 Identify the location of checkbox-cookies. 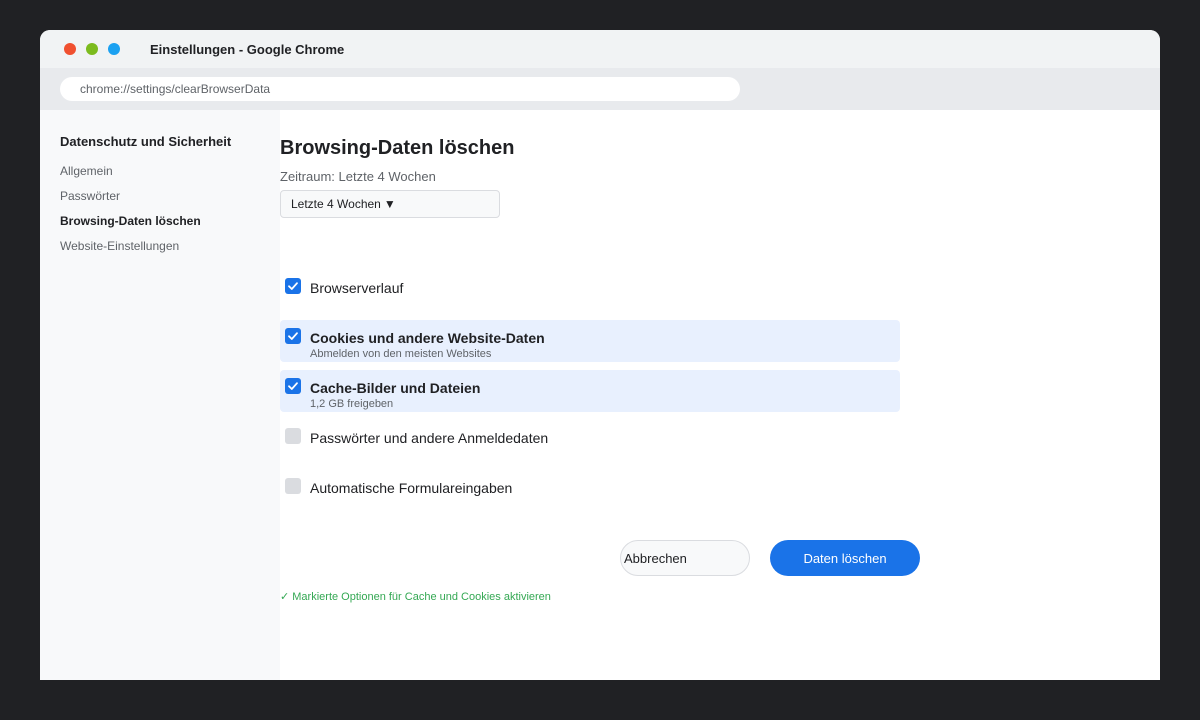
(293, 336).